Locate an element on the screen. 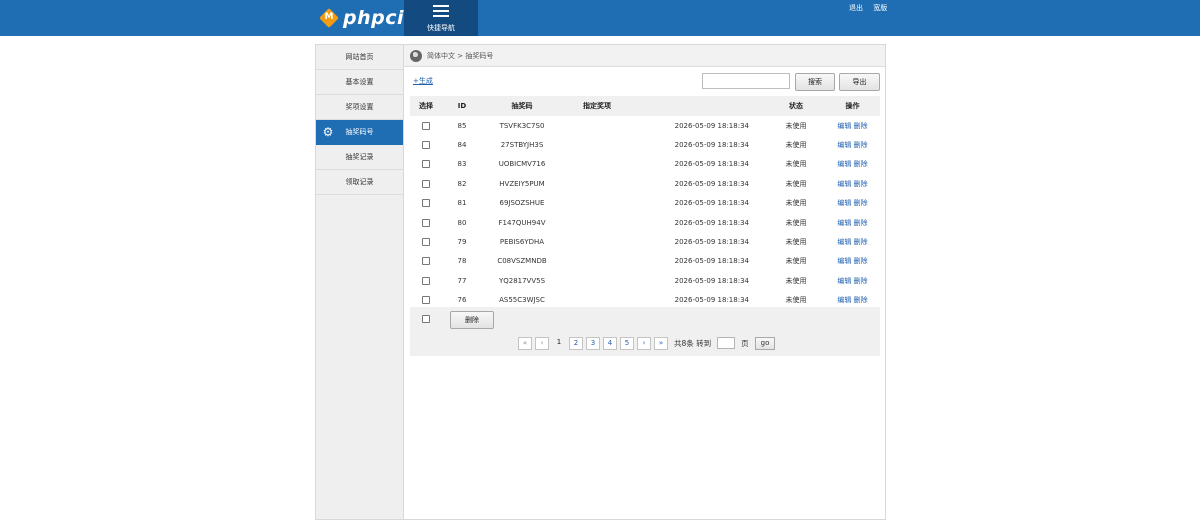 The image size is (1200, 521). page-jump-input is located at coordinates (726, 343).